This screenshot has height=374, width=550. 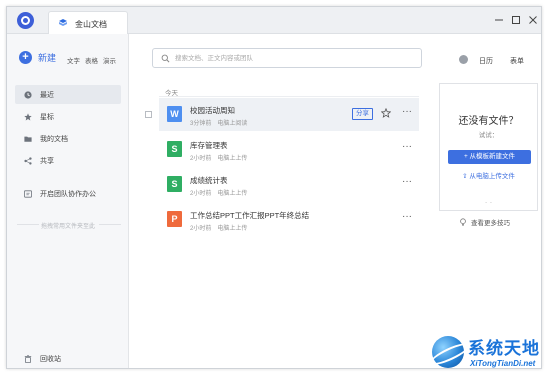 I want to click on sidebar-item-recent: 最近, so click(x=68, y=94).